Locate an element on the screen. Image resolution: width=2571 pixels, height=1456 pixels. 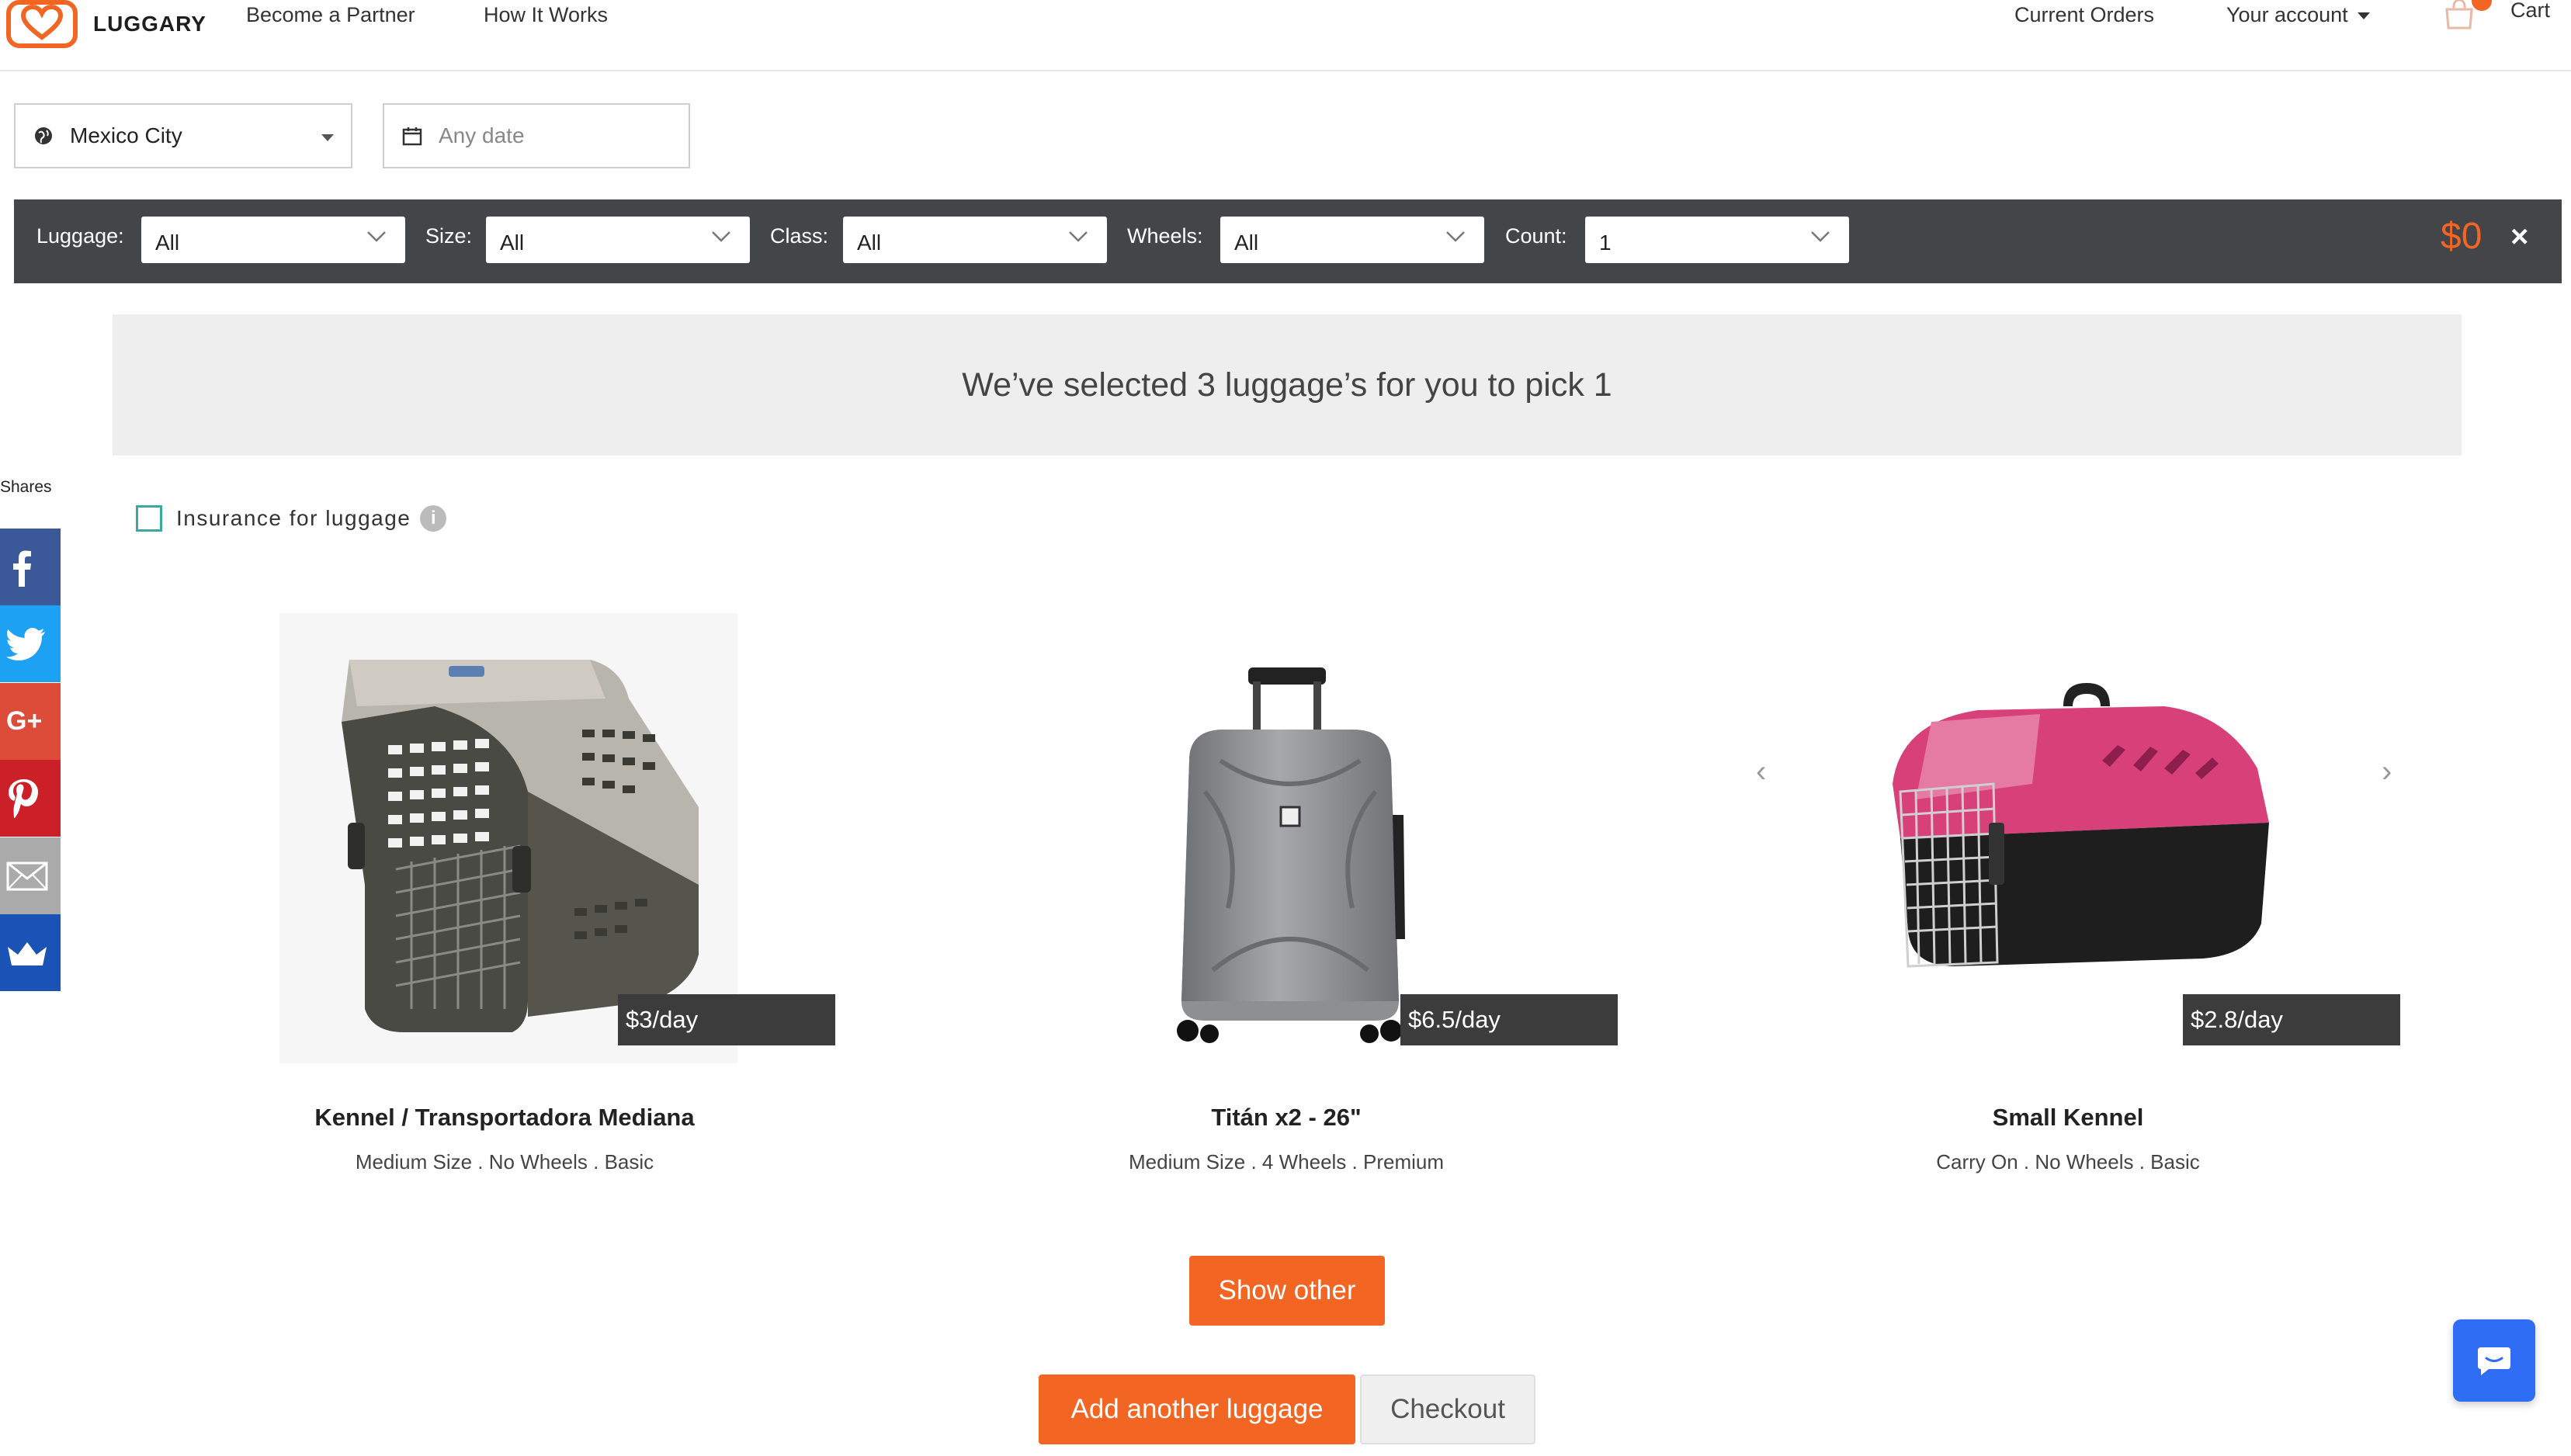
count-filter-value: 1 is located at coordinates (1606, 243).